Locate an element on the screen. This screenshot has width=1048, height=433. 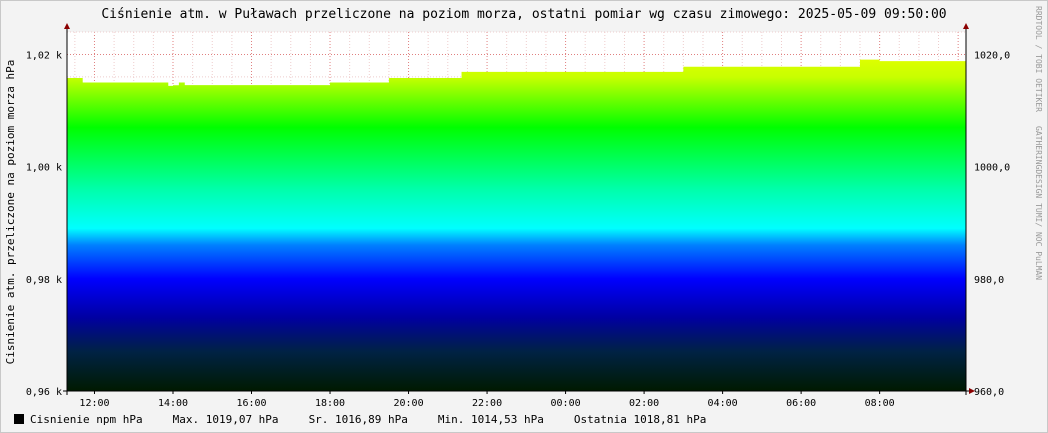
y-tick-label-left: 1,00 k is located at coordinates (44, 168).